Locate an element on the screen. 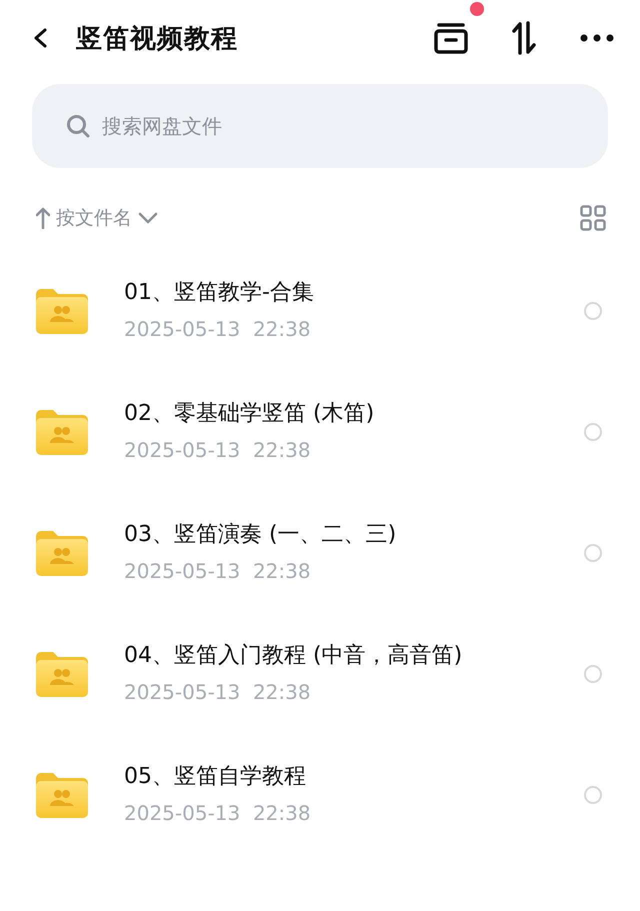 The height and width of the screenshot is (911, 640). folder-name: 02、零基础学竖笛 (木笛) is located at coordinates (249, 413).